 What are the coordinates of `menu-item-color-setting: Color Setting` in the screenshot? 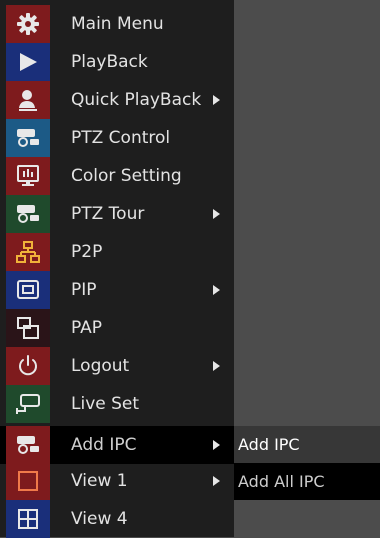 It's located at (117, 176).